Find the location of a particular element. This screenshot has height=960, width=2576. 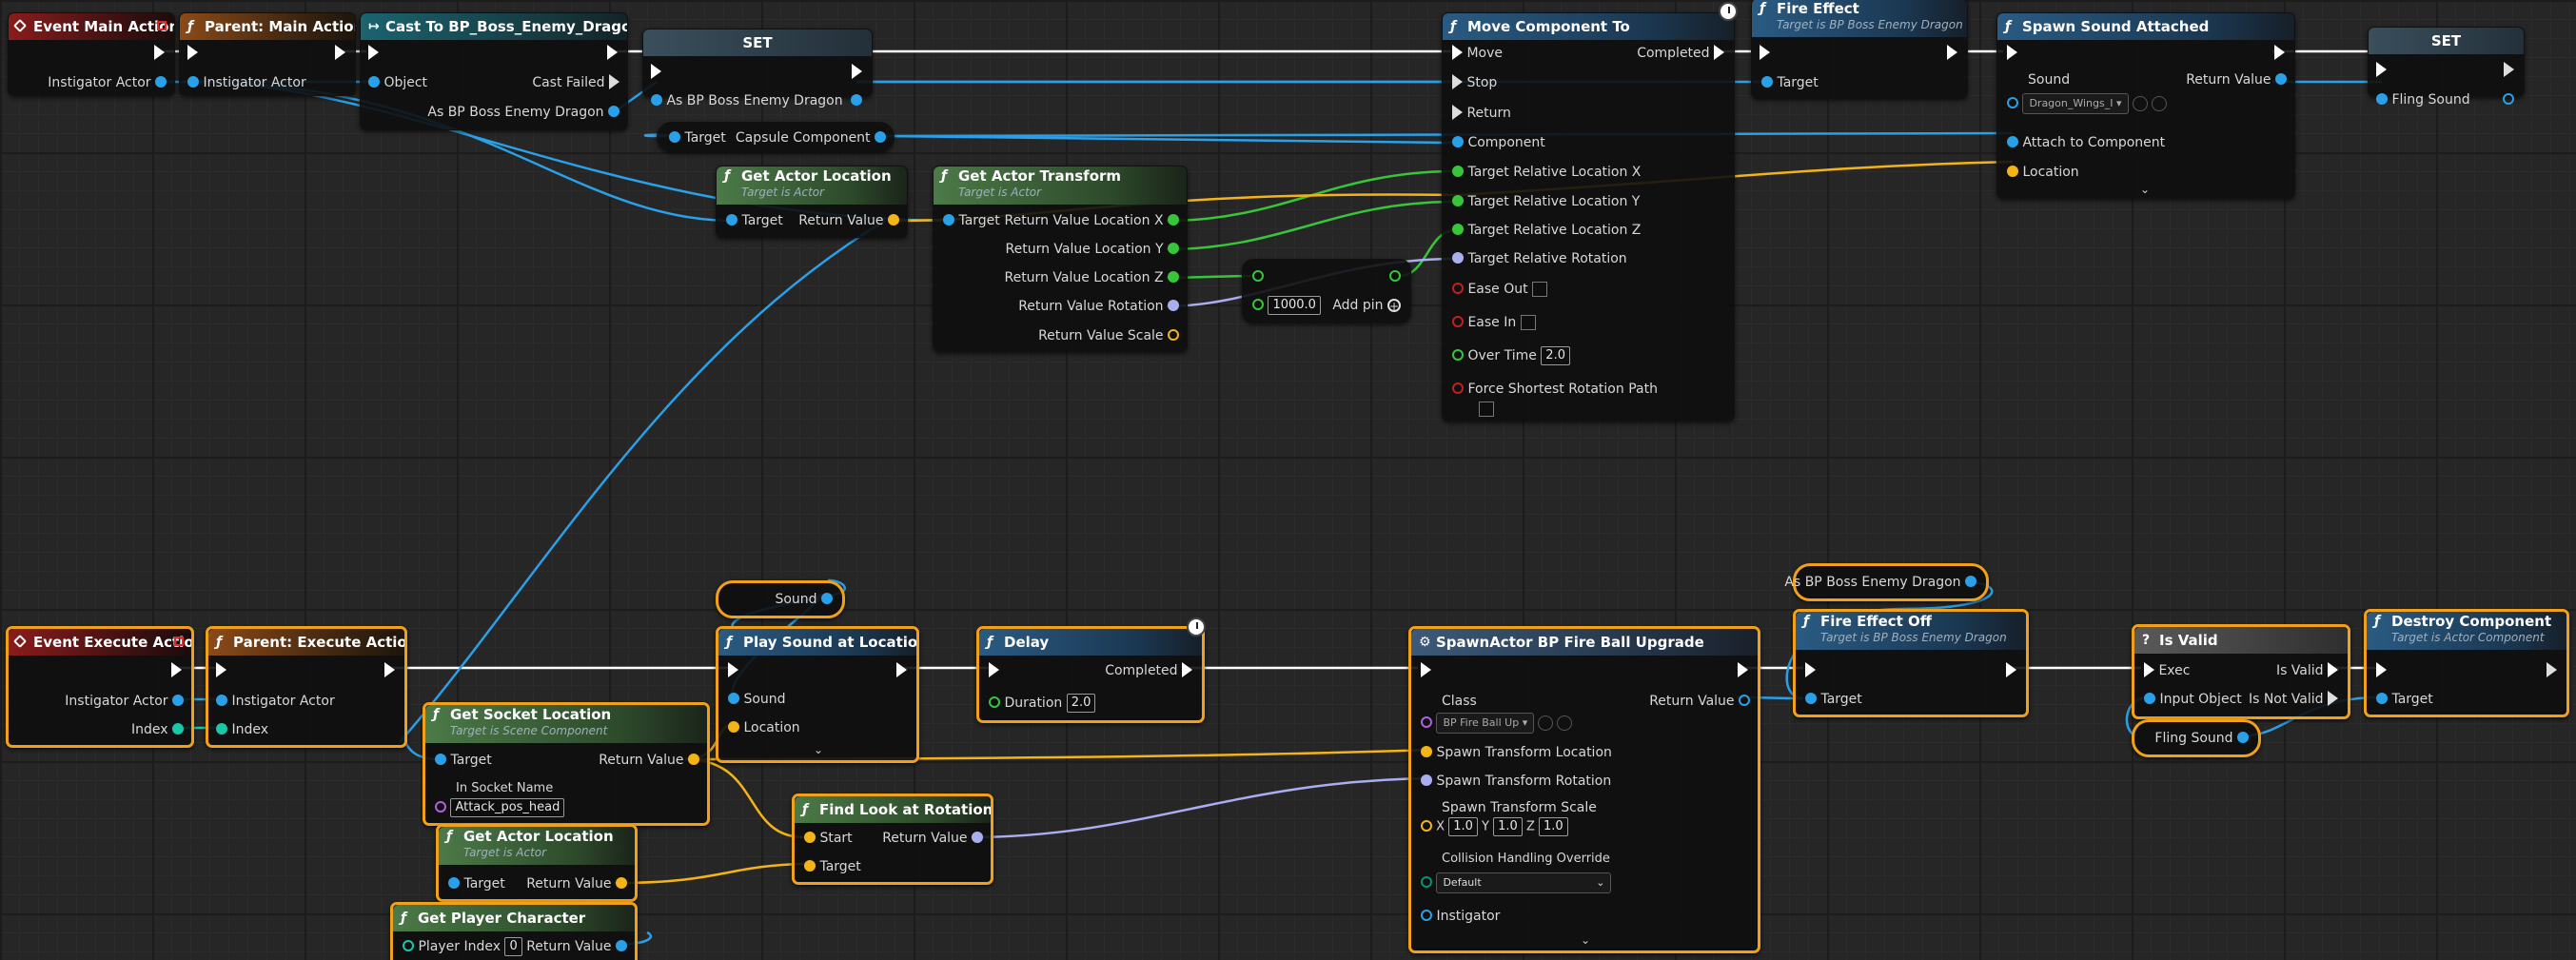

spawn-location-pin: Spawn Transform Location is located at coordinates (1516, 752).